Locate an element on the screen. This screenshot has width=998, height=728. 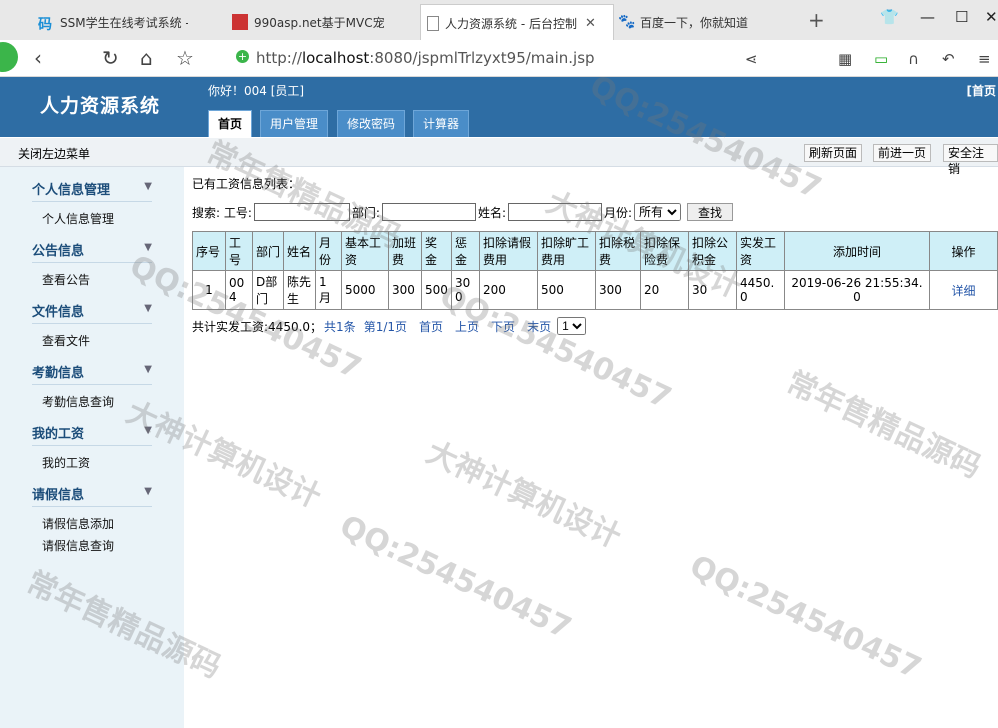
table-cell: 2019-06-26 21:55:34.0 is located at coordinates (857, 290).